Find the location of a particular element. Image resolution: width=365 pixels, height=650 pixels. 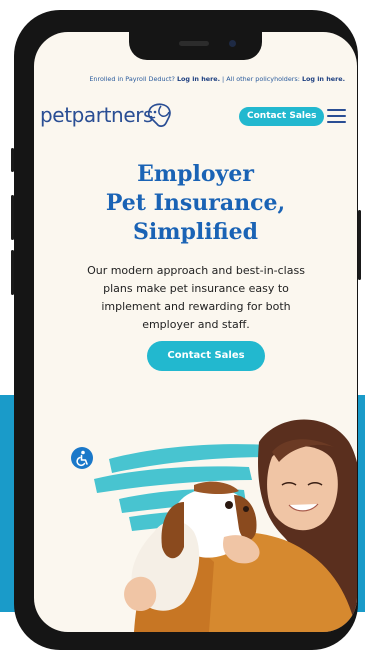

header-contact-sales-button: Contact Sales is located at coordinates (282, 116).